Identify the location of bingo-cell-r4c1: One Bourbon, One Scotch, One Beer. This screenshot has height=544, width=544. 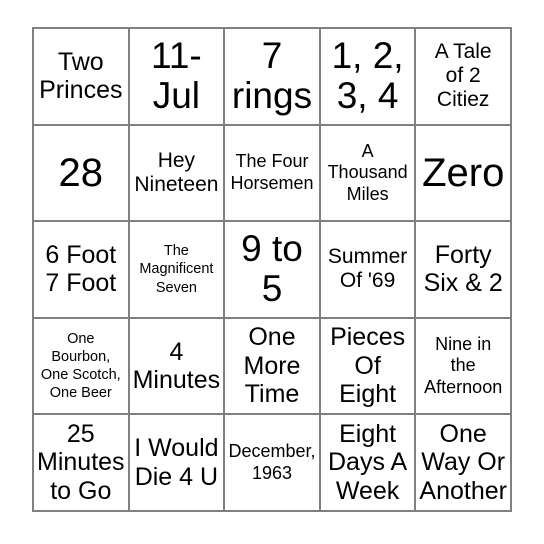
(82, 367).